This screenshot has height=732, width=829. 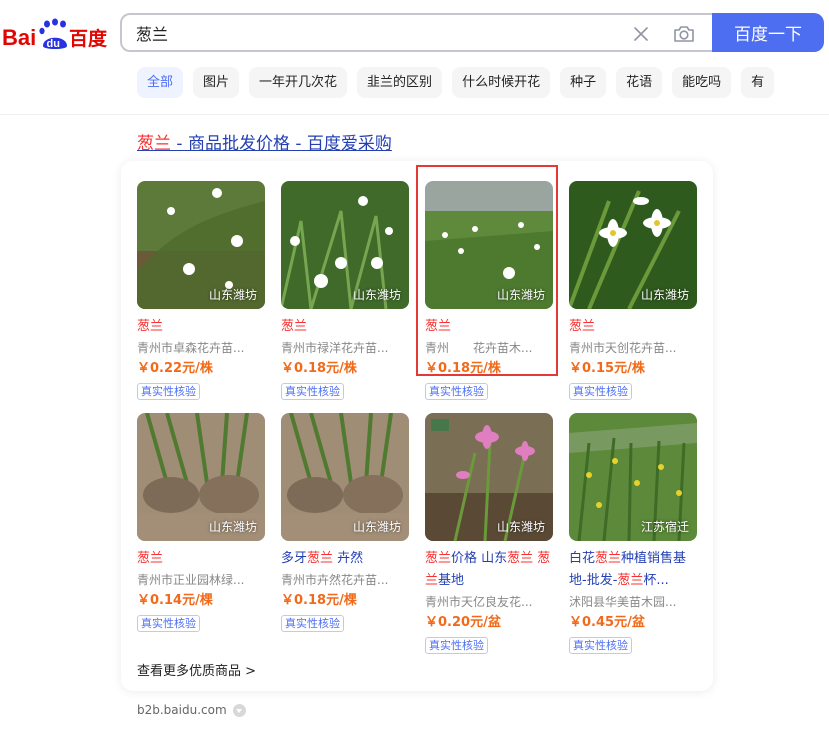 What do you see at coordinates (56, 34) in the screenshot?
I see `baidu-logo: Bai du 百度` at bounding box center [56, 34].